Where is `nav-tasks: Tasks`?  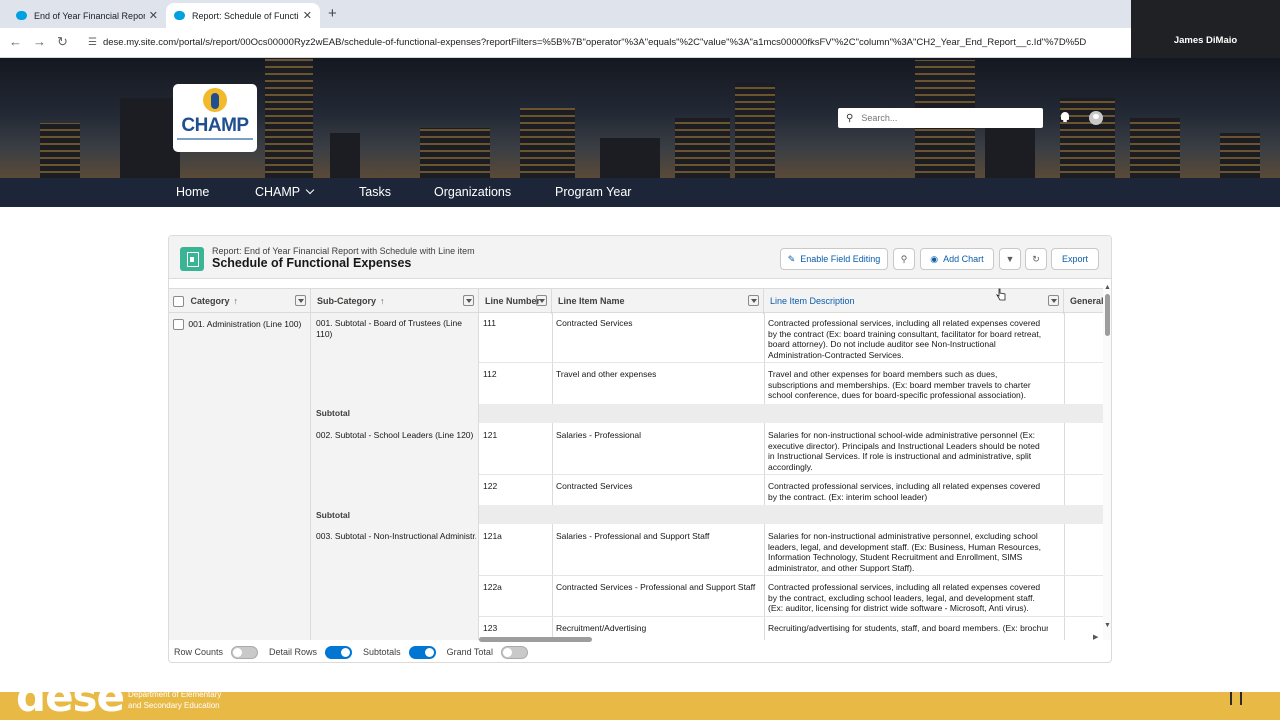
nav-tasks: Tasks is located at coordinates (375, 192).